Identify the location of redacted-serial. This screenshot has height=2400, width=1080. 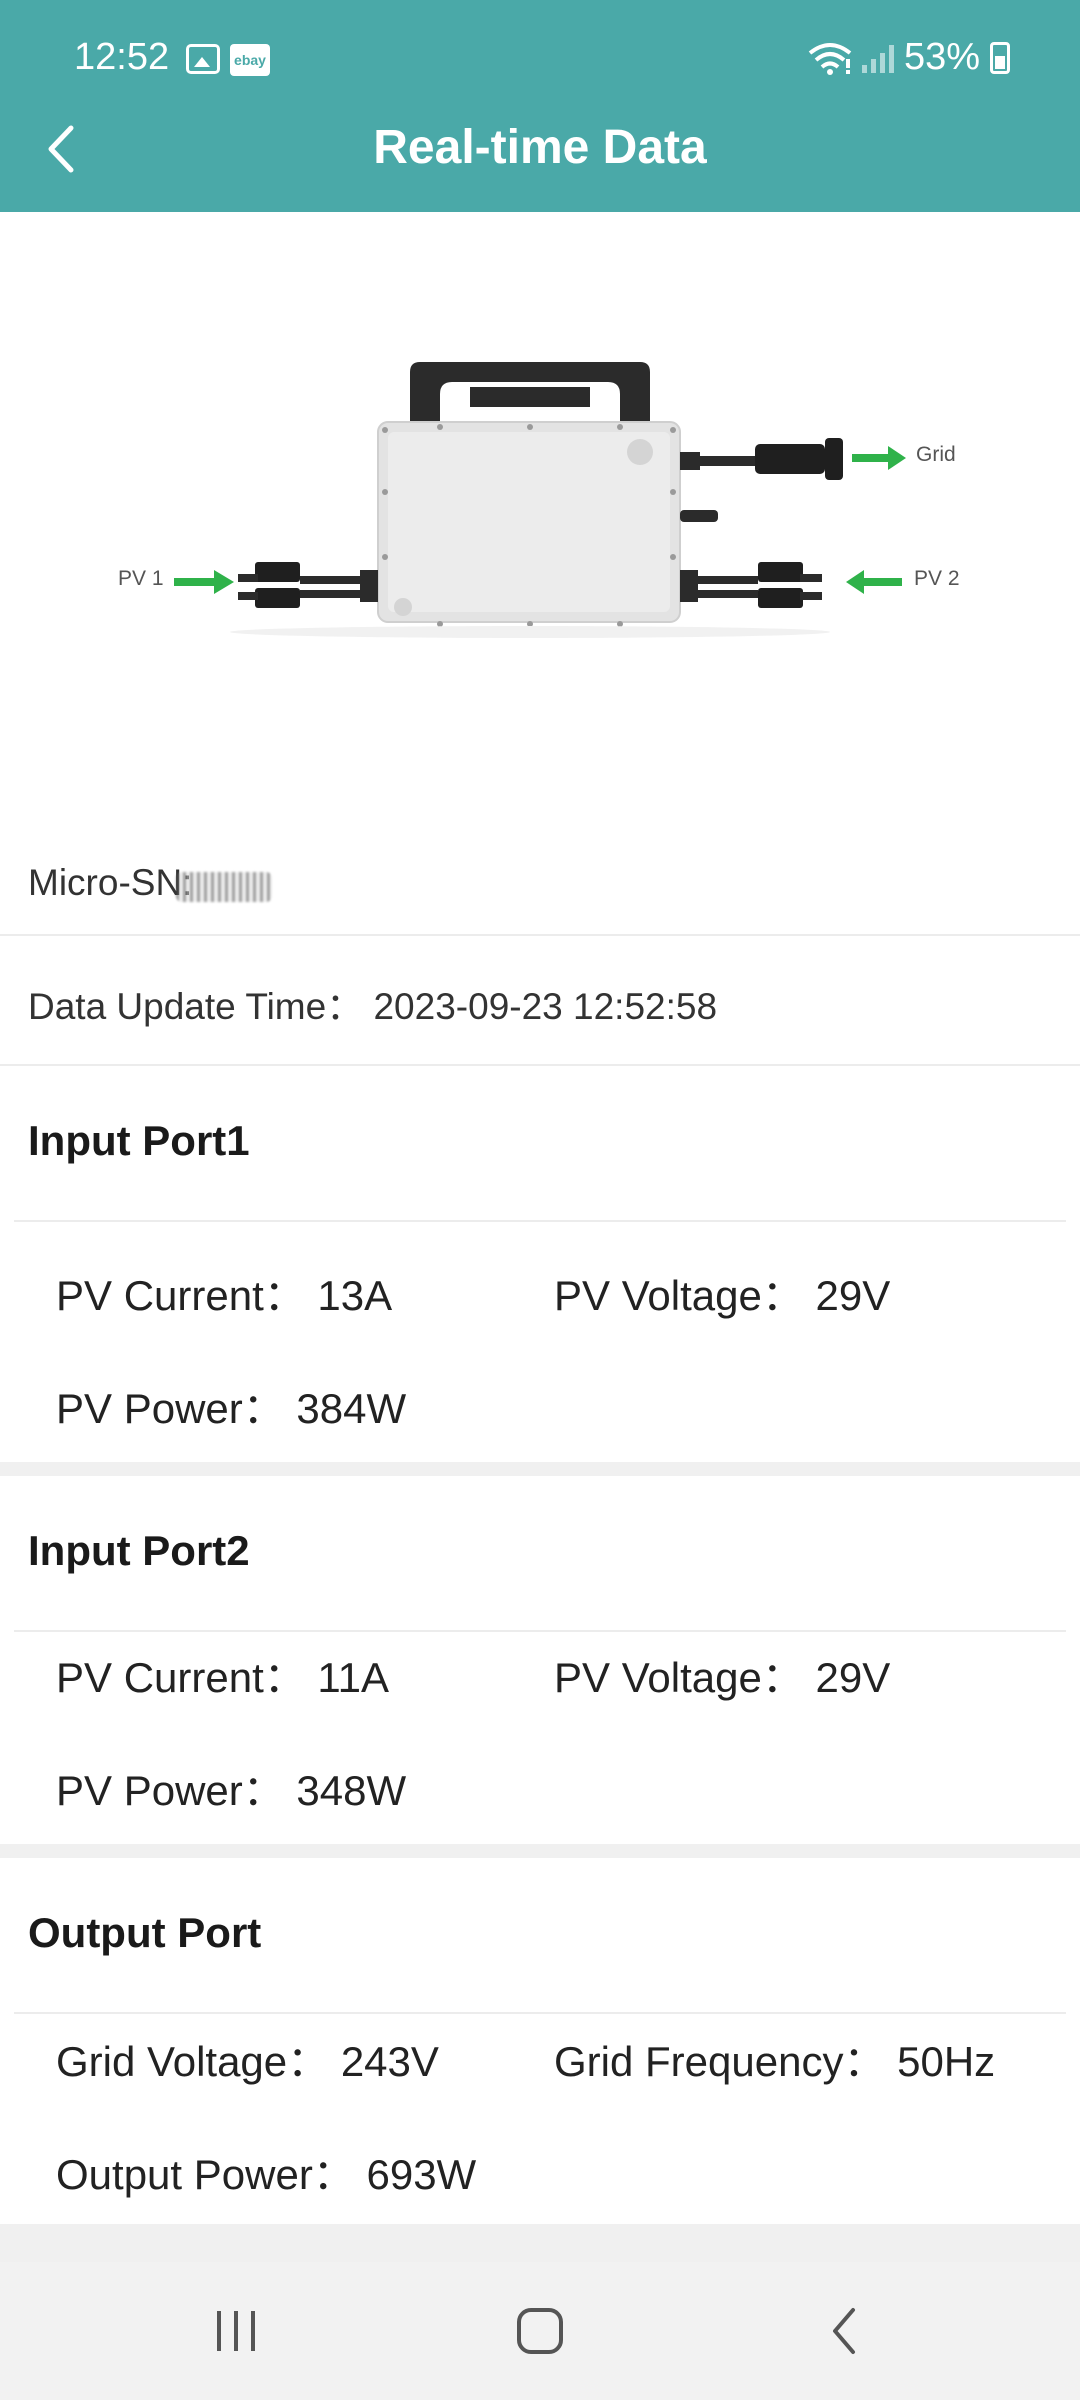
(224, 887).